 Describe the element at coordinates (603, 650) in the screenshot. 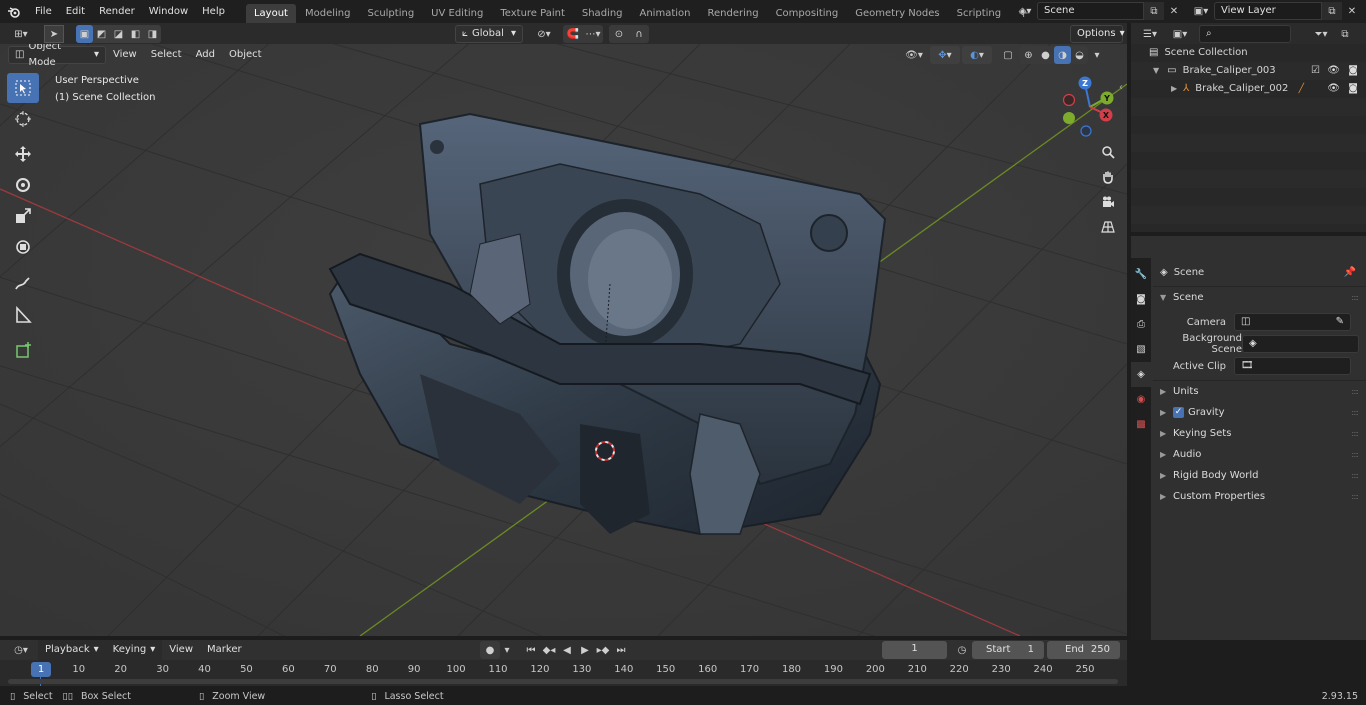

I see `next-keyframe-icon: ▸◆` at that location.